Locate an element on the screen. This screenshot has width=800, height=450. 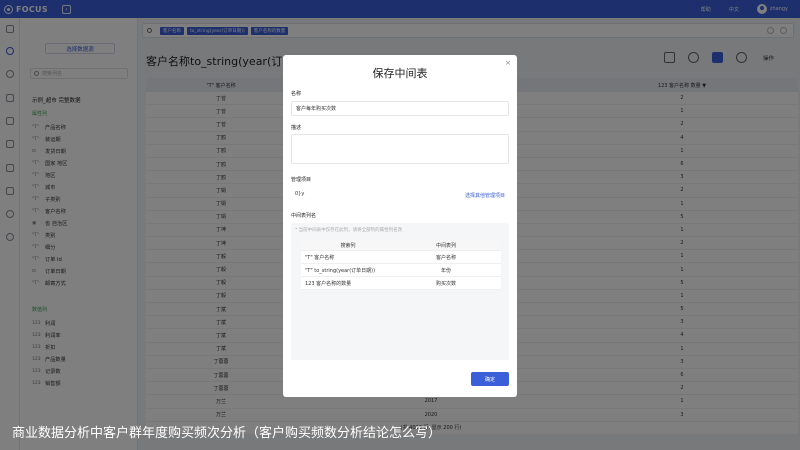
mapping-row: 123 客户名称的数量 购买次数 is located at coordinates (401, 283).